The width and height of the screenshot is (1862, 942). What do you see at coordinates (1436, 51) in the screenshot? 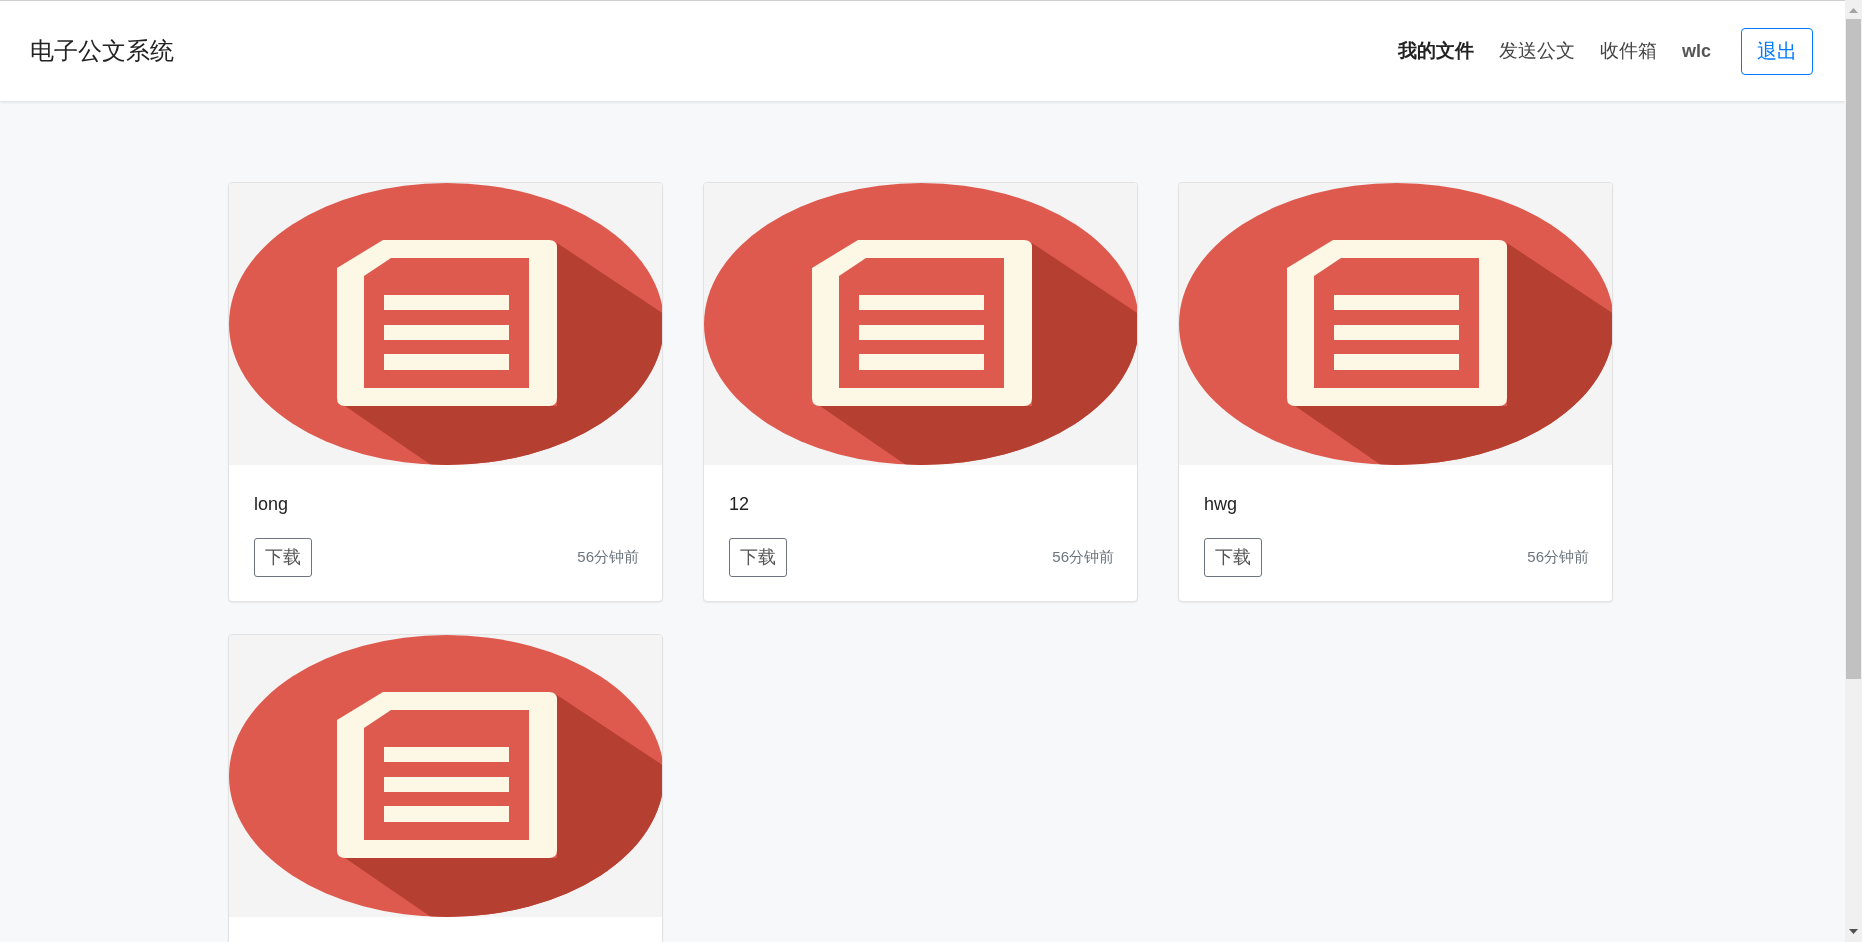
I see `nav-link: 我的文件` at bounding box center [1436, 51].